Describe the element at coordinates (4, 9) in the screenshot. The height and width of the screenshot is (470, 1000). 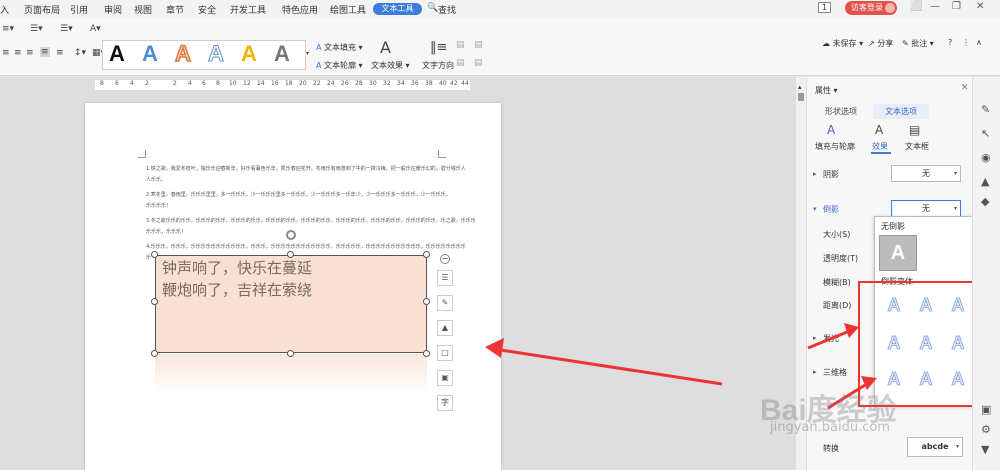
I see `menu-insert: 入` at that location.